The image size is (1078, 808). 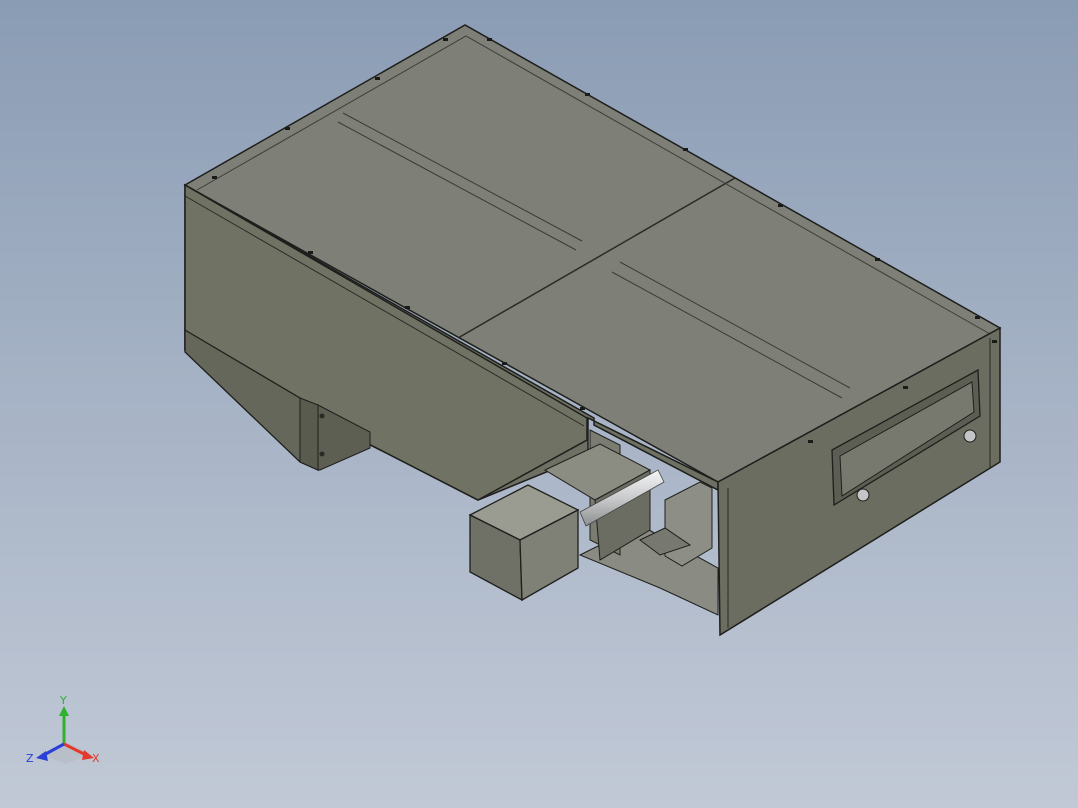 What do you see at coordinates (688, 524) in the screenshot?
I see `actuator-body` at bounding box center [688, 524].